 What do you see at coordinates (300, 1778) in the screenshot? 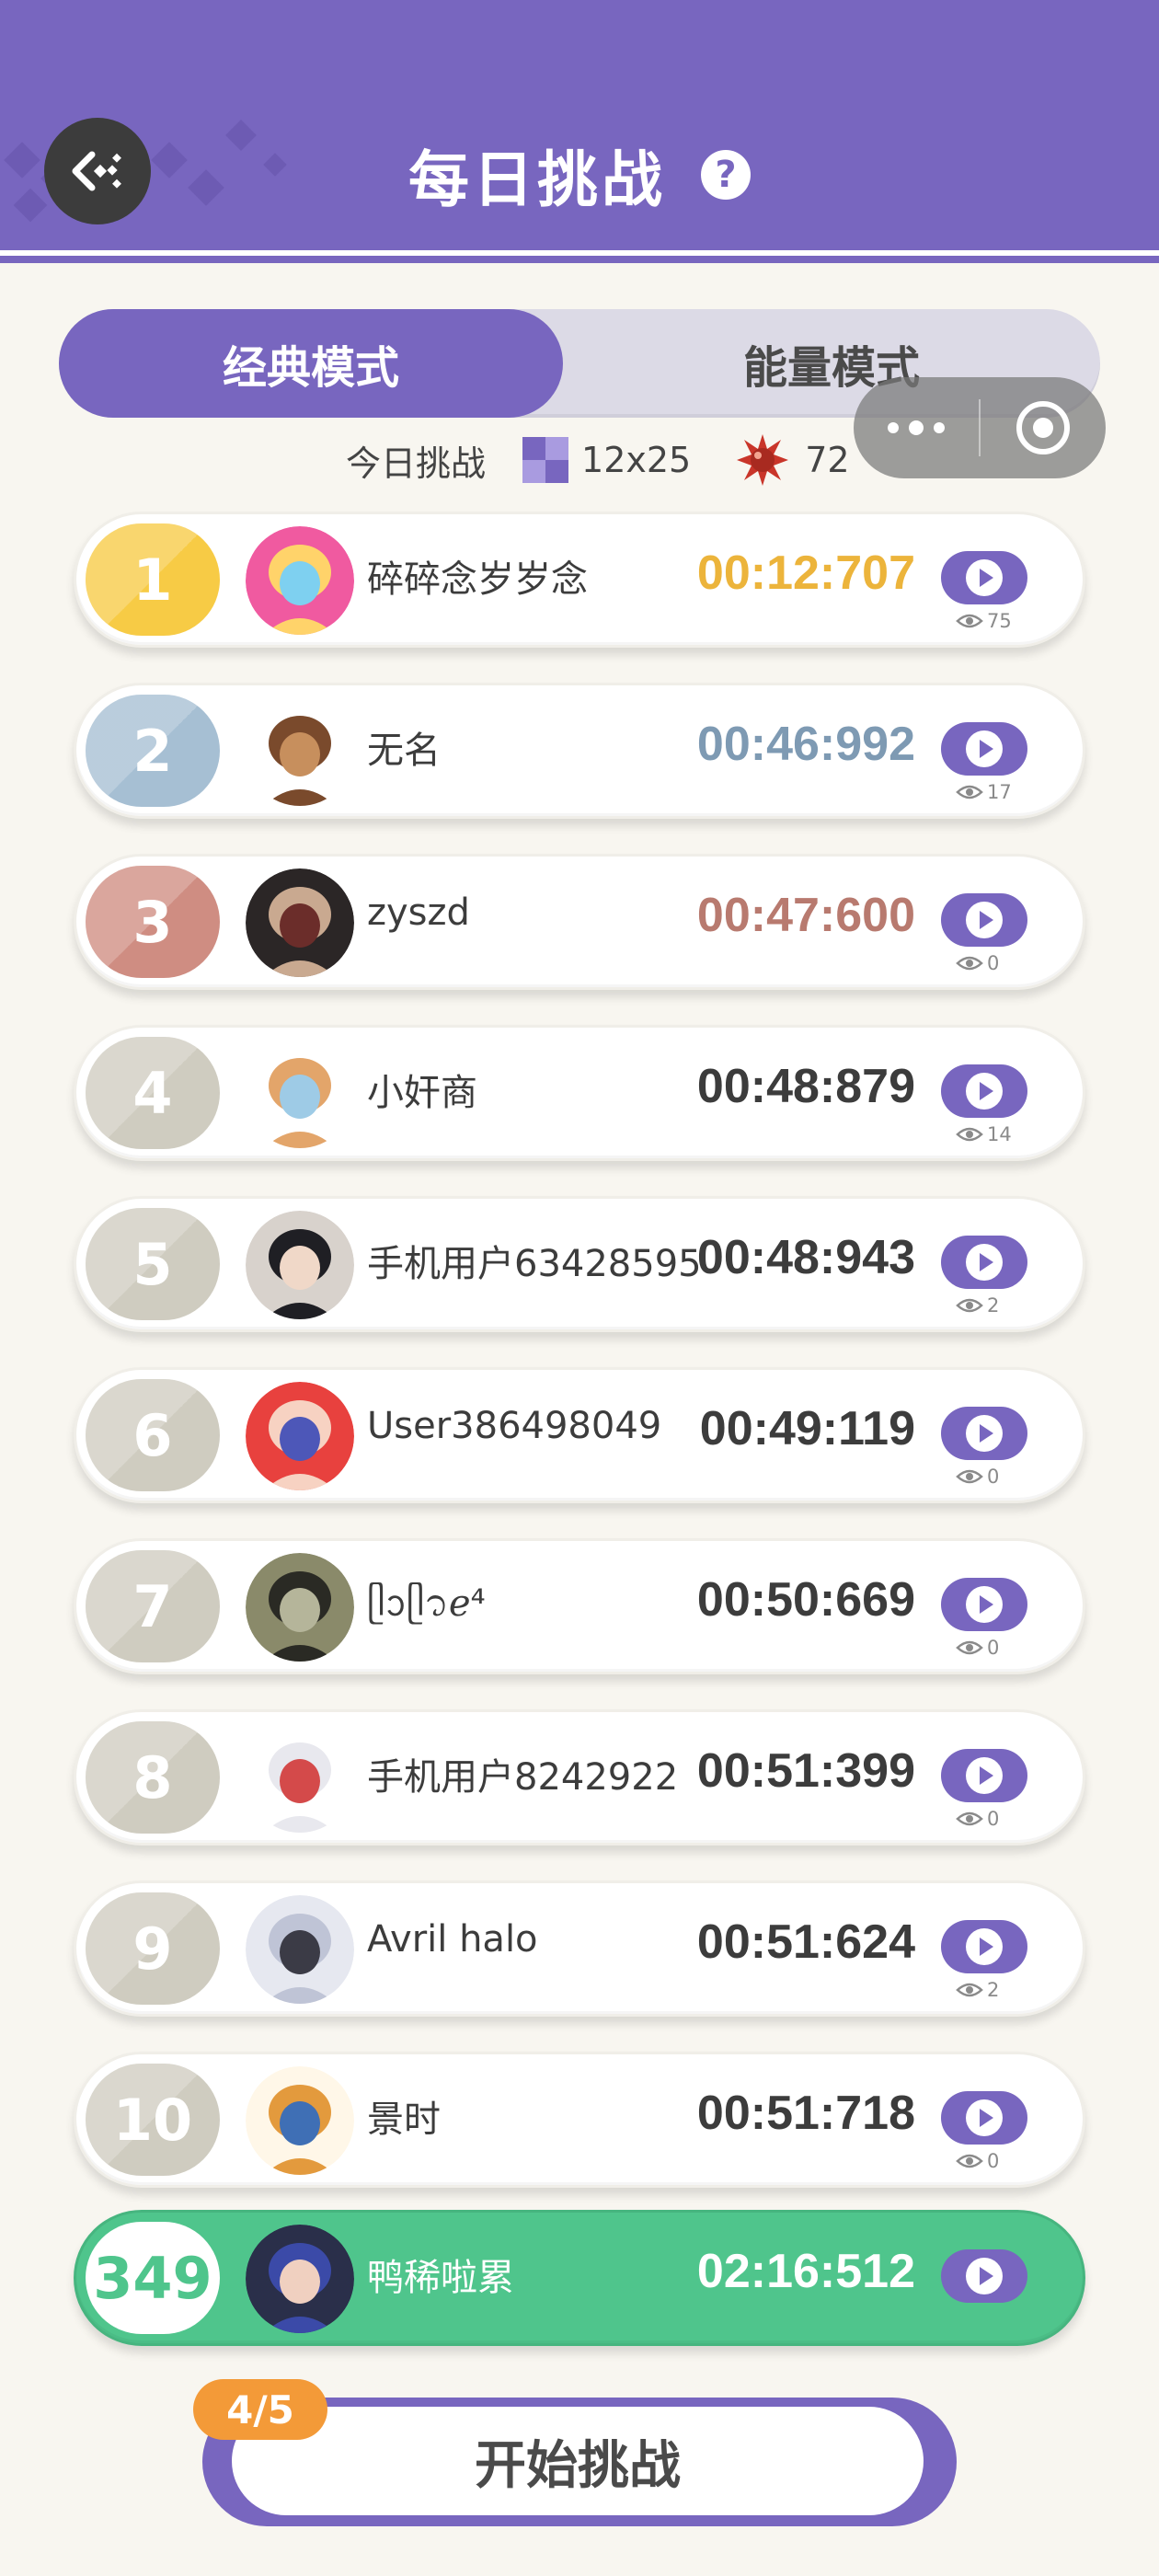
I see `fox-girl-avatar` at bounding box center [300, 1778].